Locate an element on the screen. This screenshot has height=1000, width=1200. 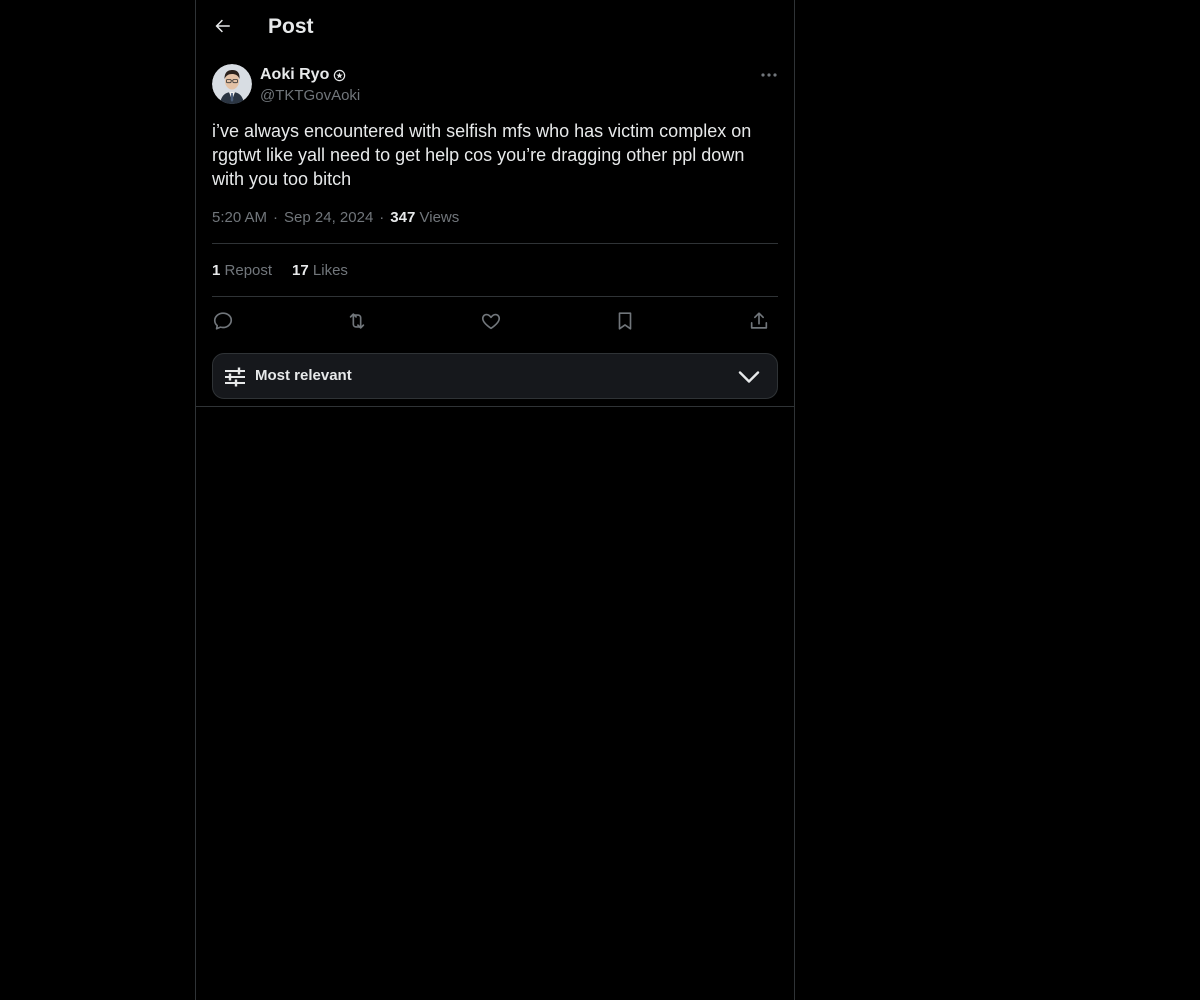
more-options-button is located at coordinates (769, 75).